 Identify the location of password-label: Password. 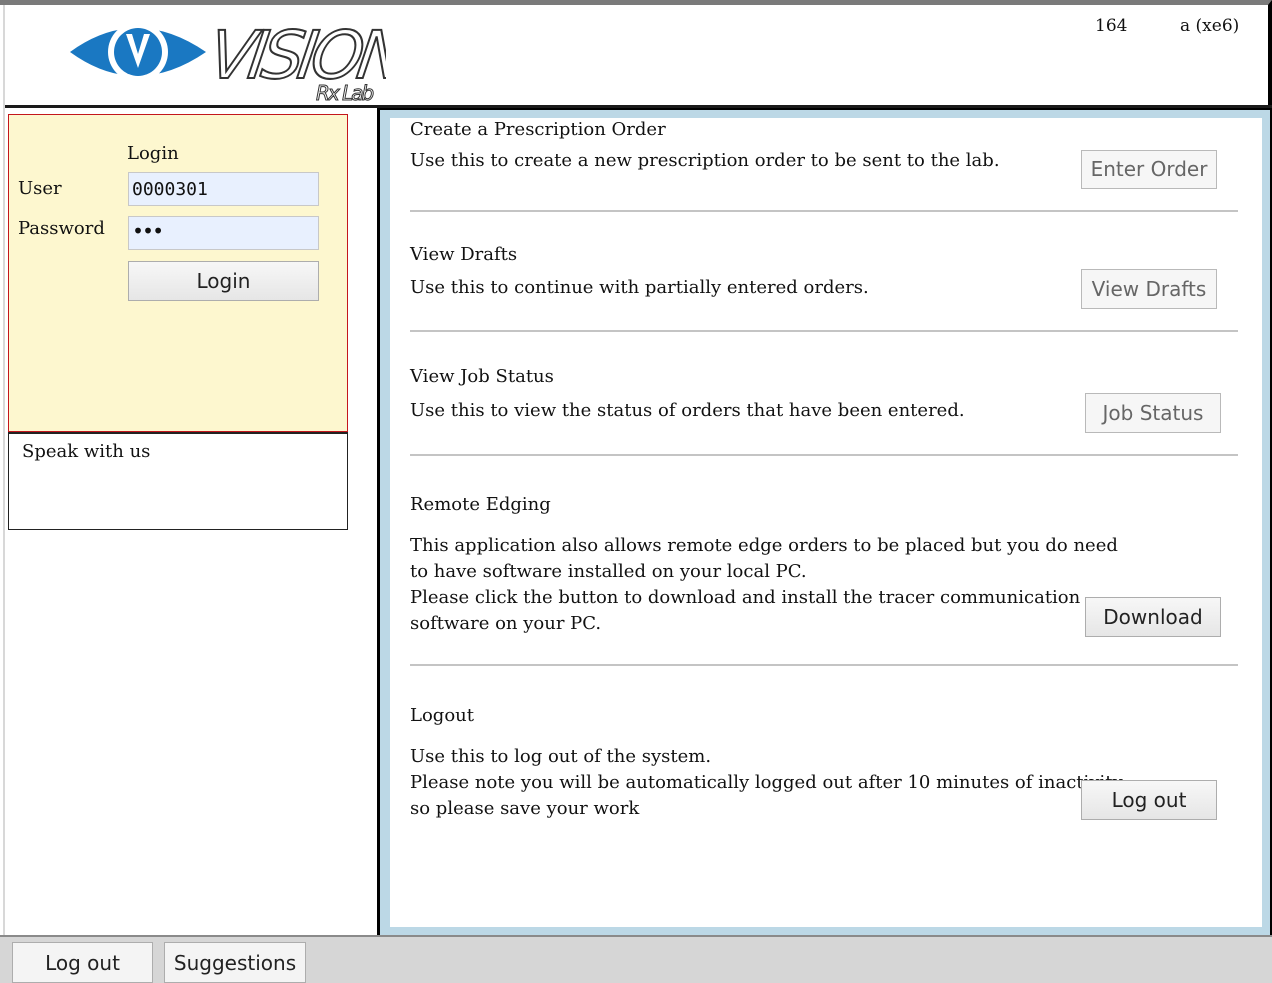
(61, 228).